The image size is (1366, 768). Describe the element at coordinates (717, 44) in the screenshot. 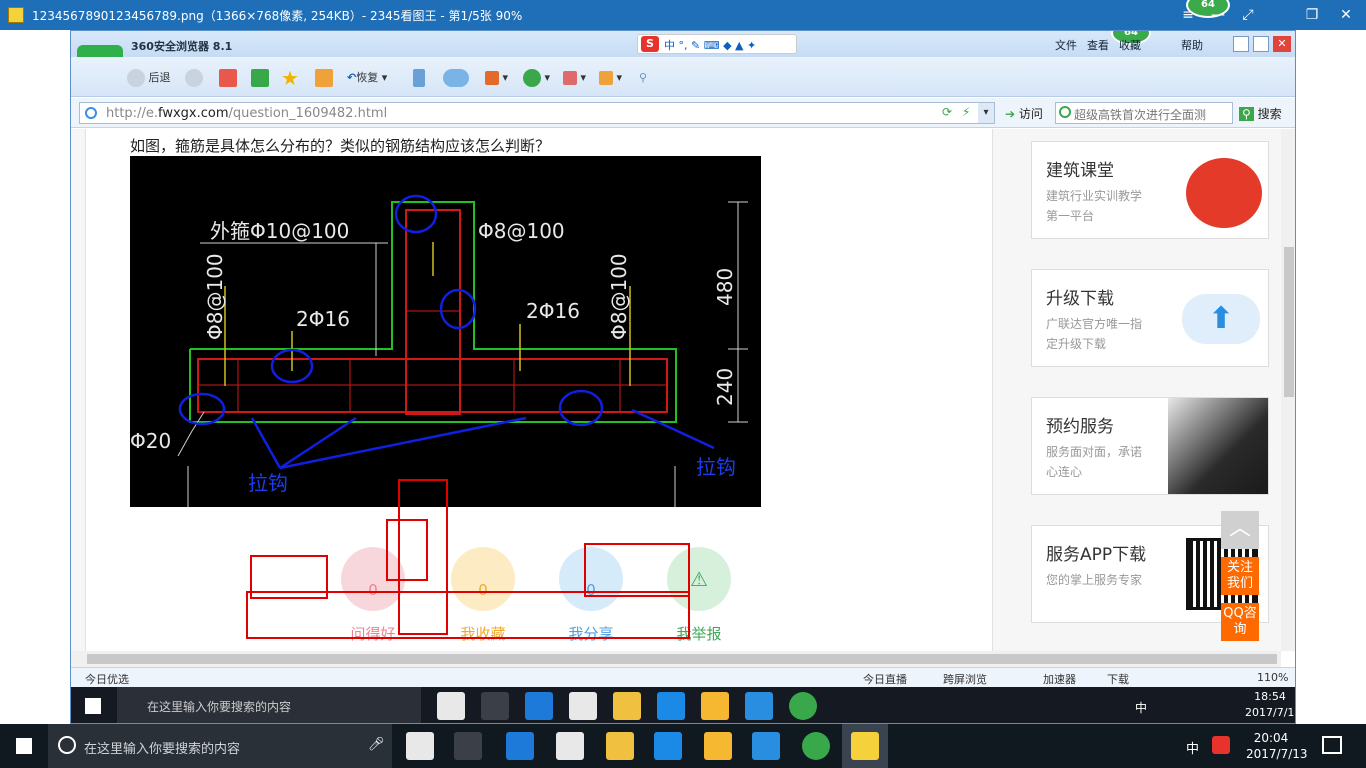

I see `ime-toolbar: S中 °, ✎ ⌨ ◆ ▲ ✦` at that location.